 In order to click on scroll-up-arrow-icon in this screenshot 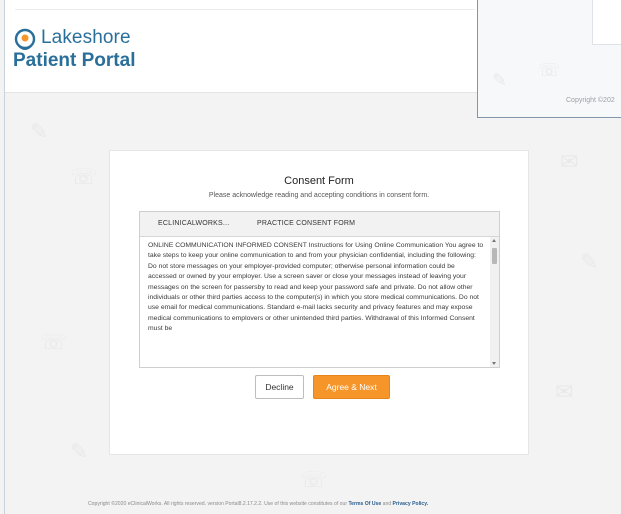, I will do `click(494, 240)`.